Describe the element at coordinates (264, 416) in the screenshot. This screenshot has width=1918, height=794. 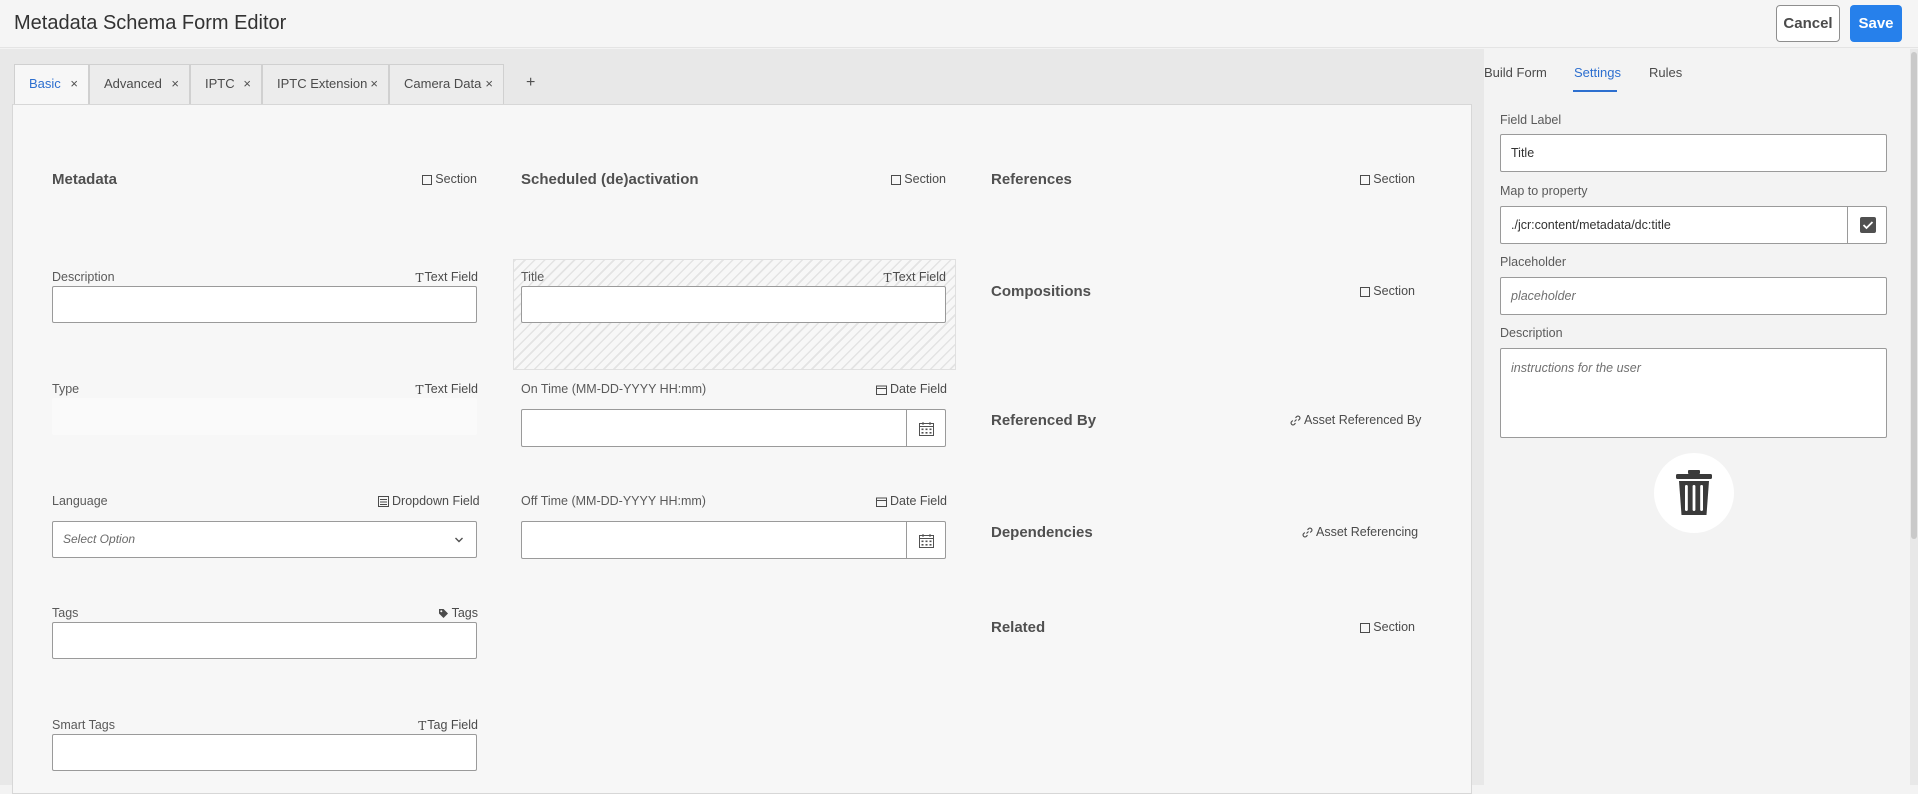
I see `type-input` at that location.